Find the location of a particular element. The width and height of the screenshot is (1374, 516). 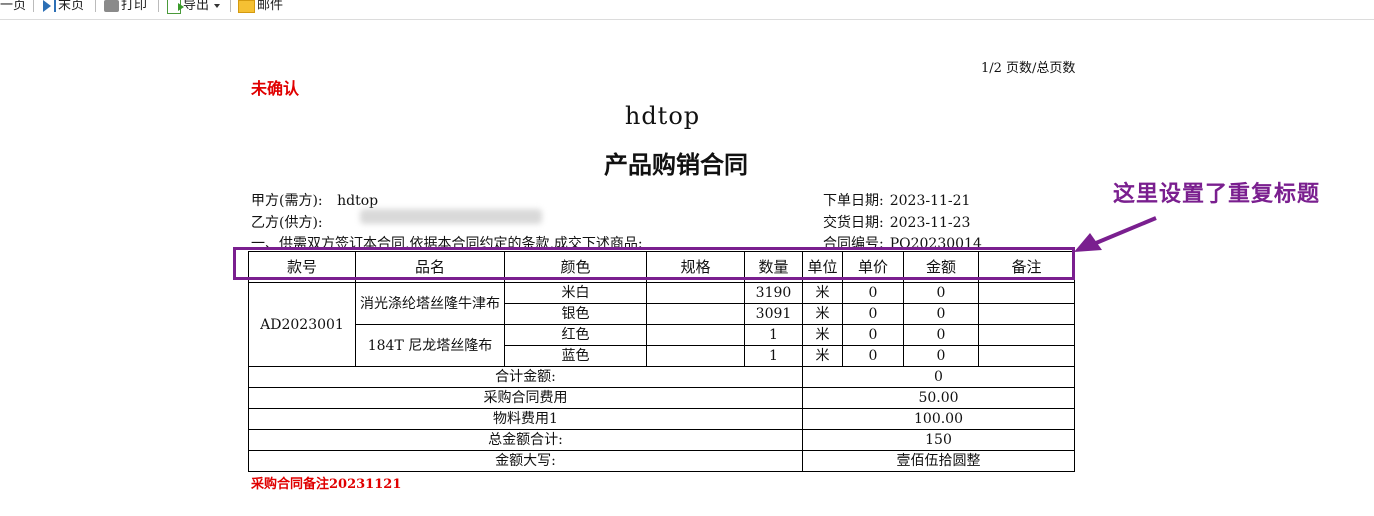

order-date-value: 2023-11-21 is located at coordinates (930, 201).